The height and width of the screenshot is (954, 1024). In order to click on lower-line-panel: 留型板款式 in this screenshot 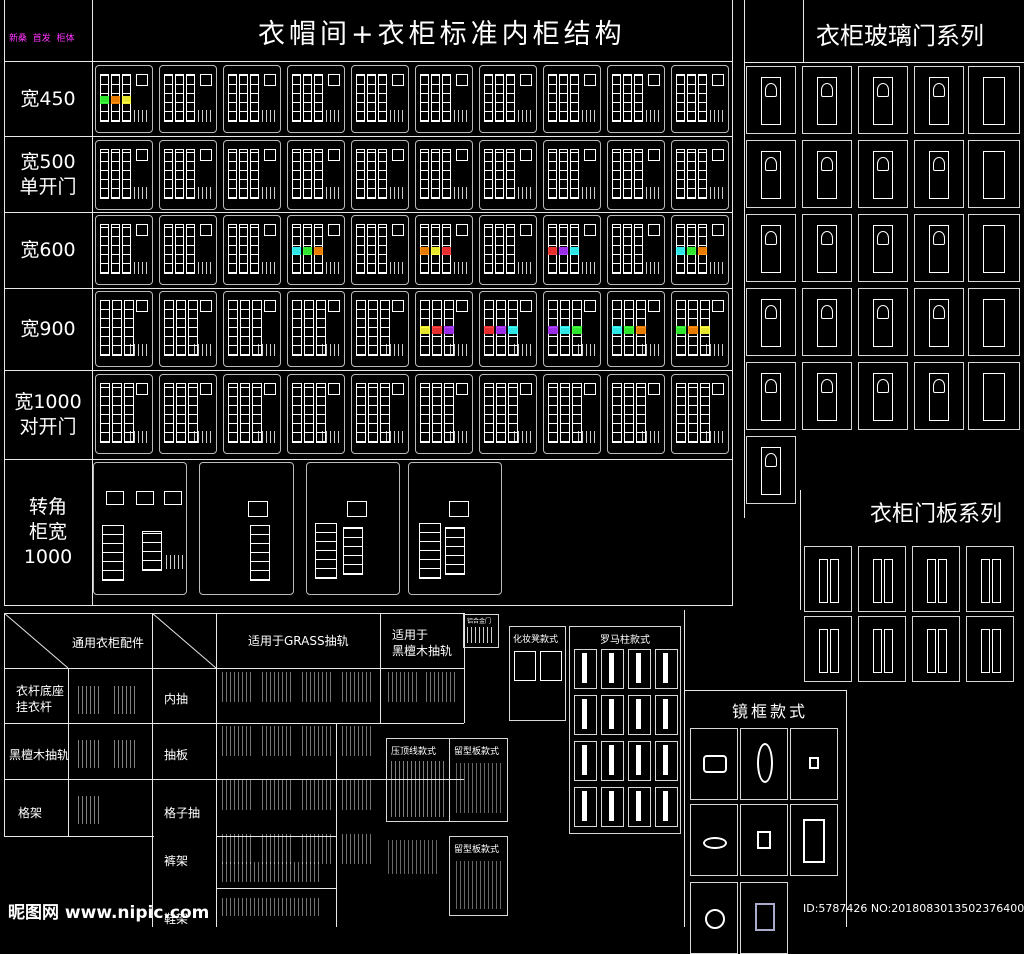, I will do `click(478, 780)`.